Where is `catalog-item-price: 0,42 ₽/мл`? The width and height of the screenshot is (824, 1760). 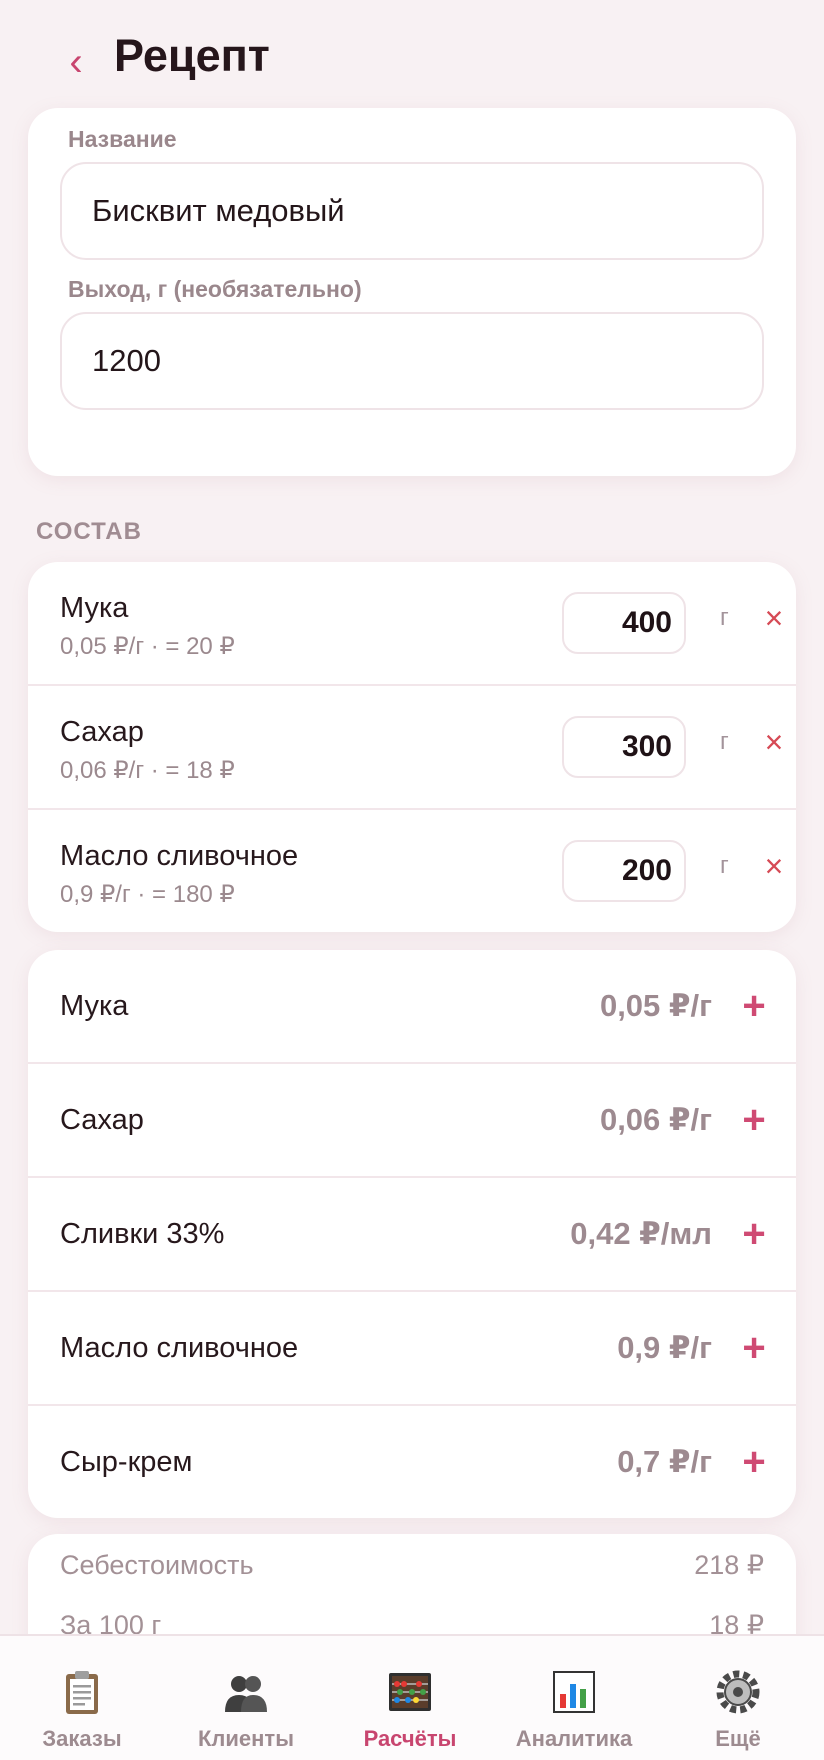 catalog-item-price: 0,42 ₽/мл is located at coordinates (641, 1233).